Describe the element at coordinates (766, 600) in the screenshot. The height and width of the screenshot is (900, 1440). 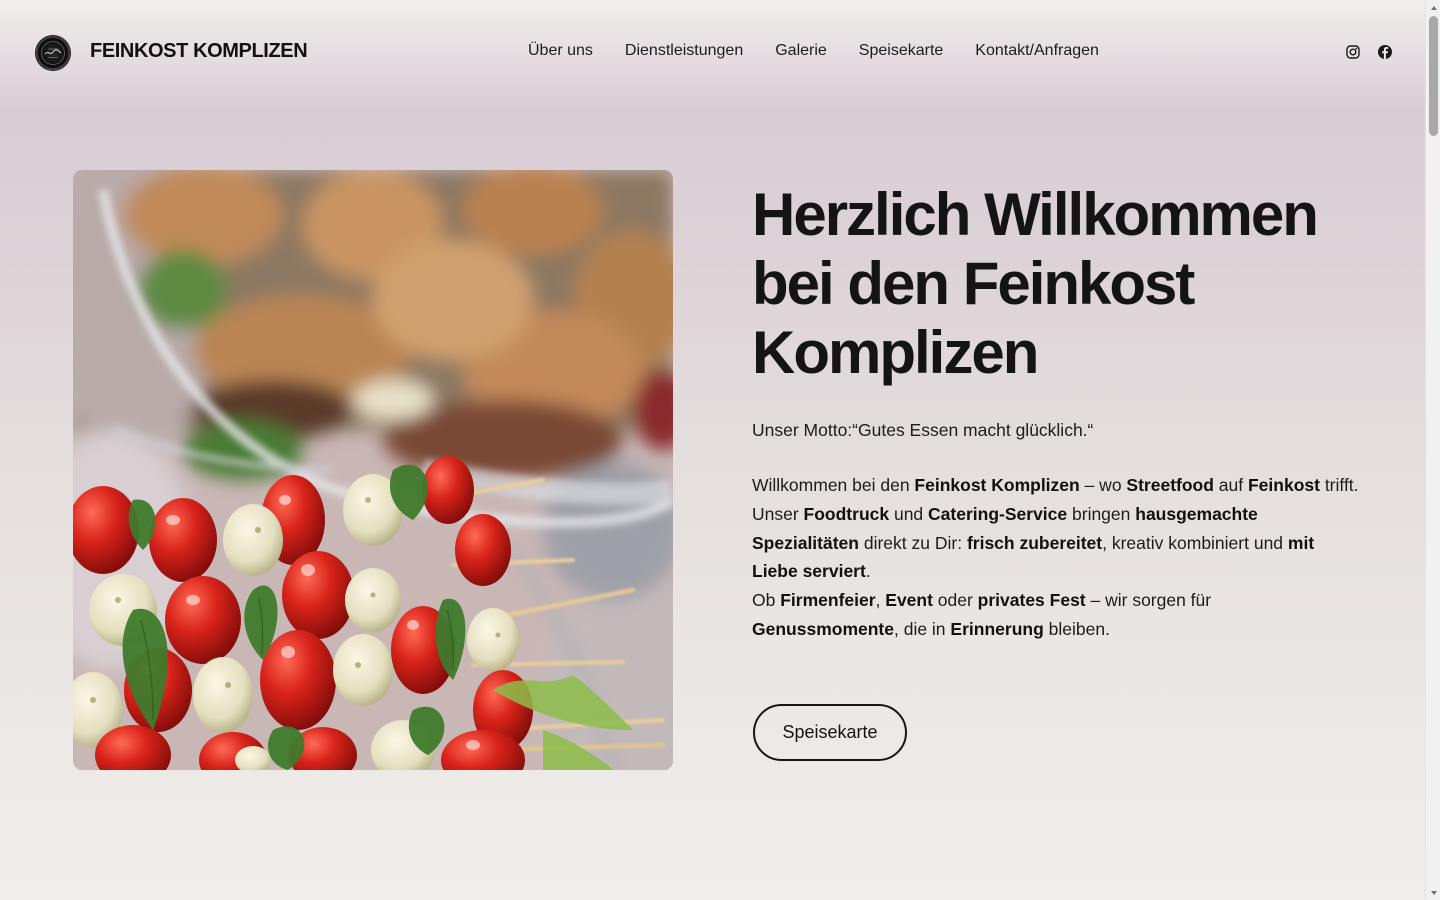
I see `intro-text-run: Ob` at that location.